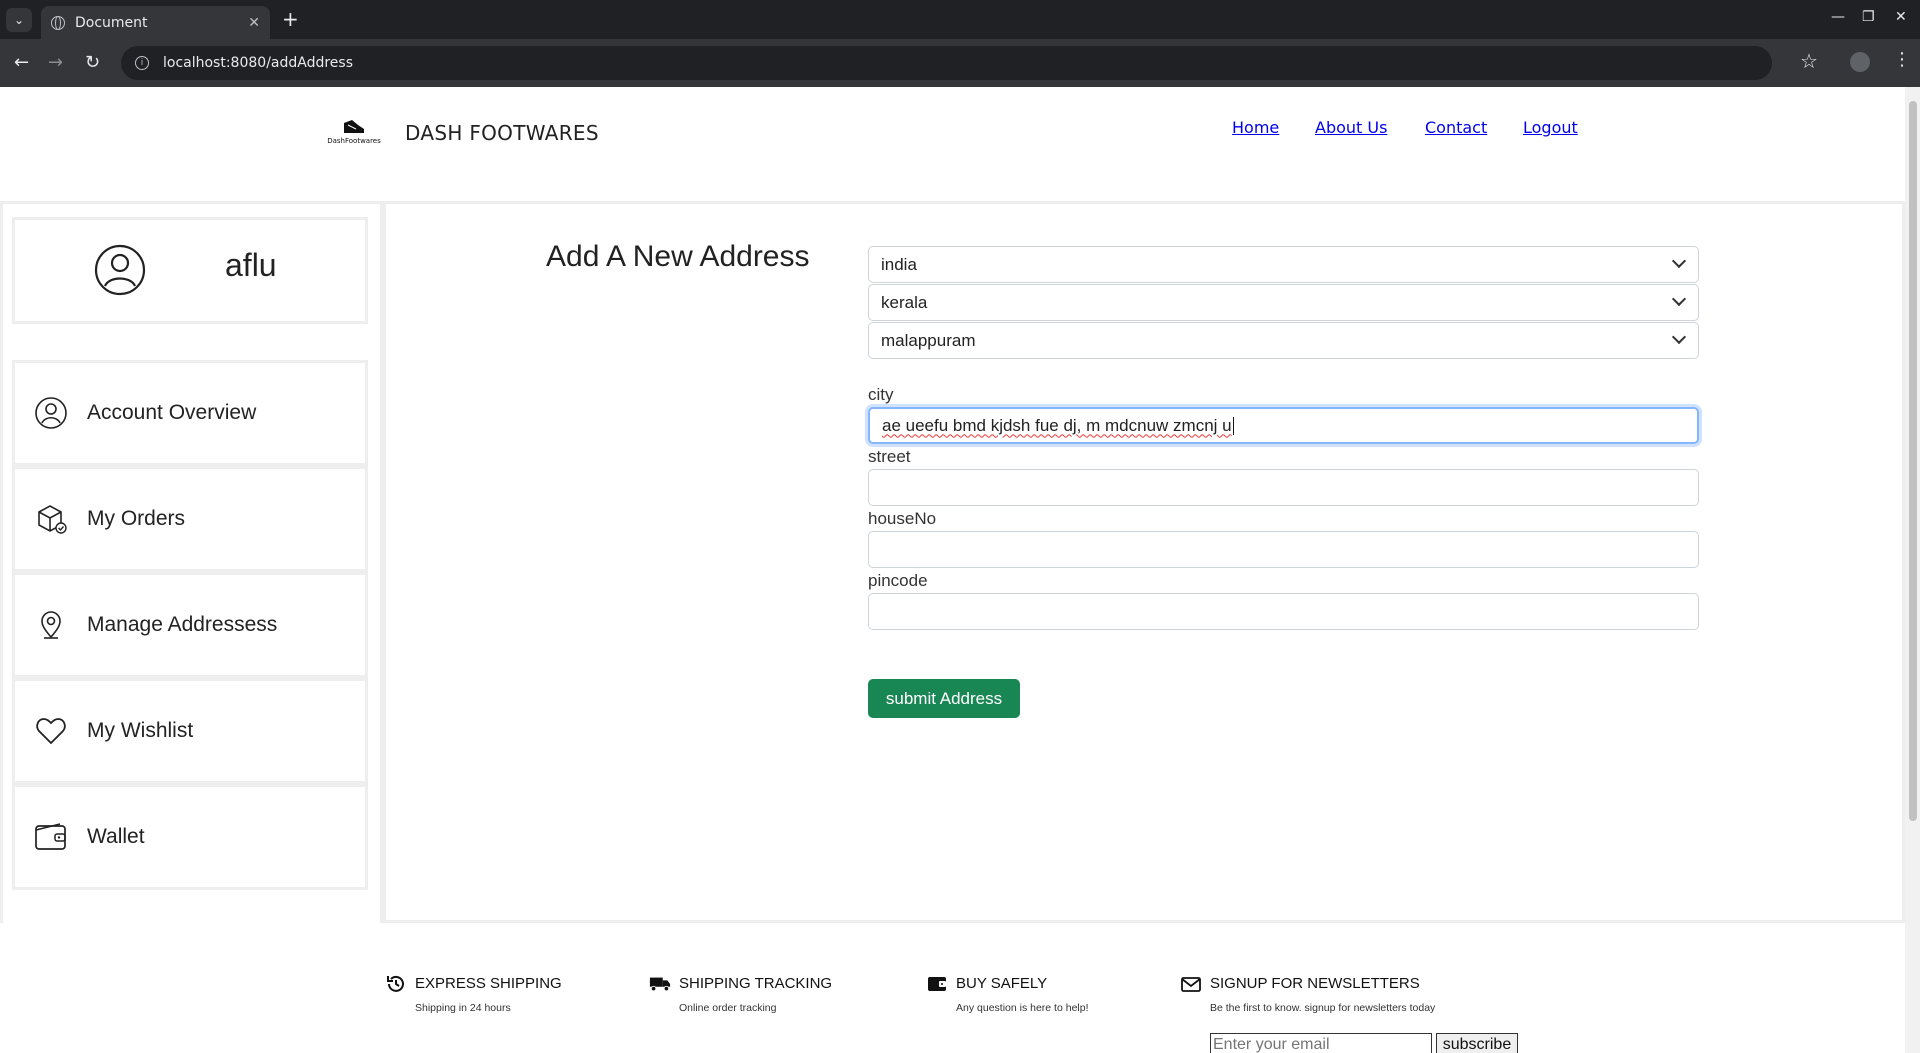 This screenshot has width=1920, height=1053. Describe the element at coordinates (136, 518) in the screenshot. I see `sidebar-item-label: My Orders` at that location.